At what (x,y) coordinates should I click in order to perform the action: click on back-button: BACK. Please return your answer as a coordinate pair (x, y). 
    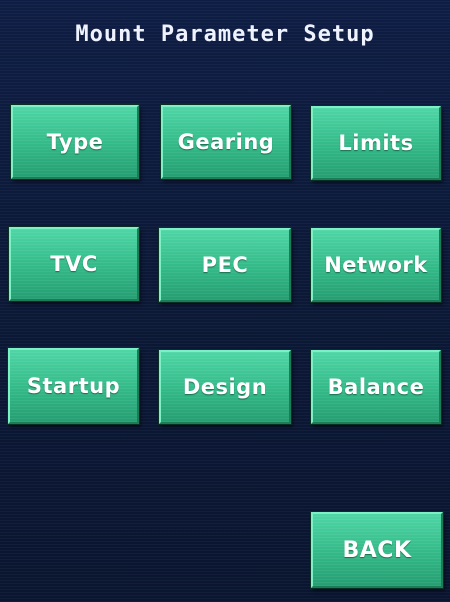
    Looking at the image, I should click on (377, 550).